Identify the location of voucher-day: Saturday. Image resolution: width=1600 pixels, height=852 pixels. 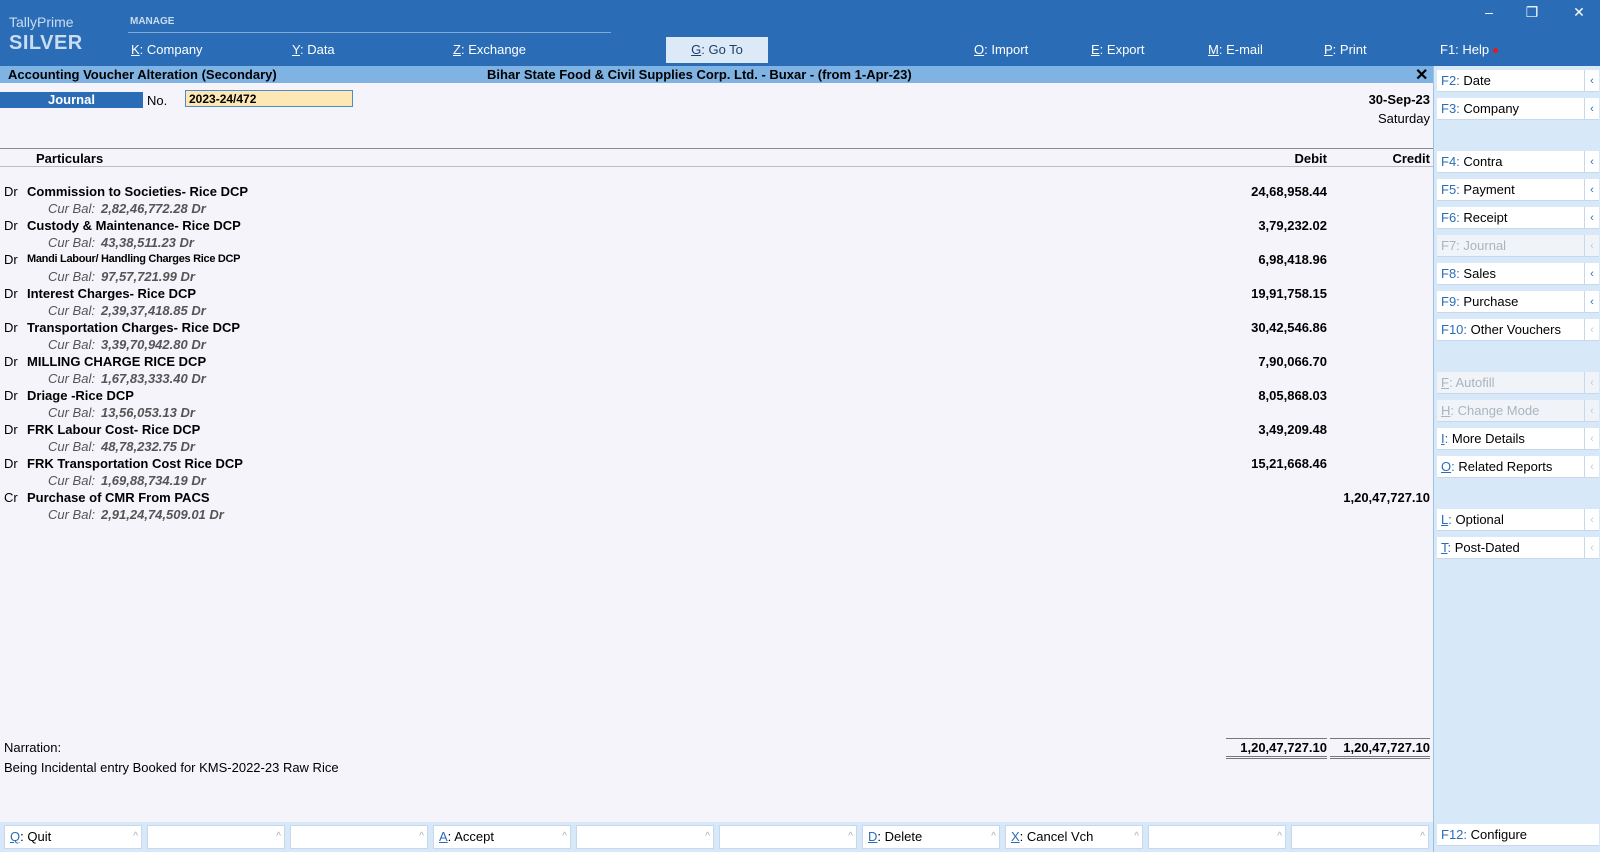
(1403, 118).